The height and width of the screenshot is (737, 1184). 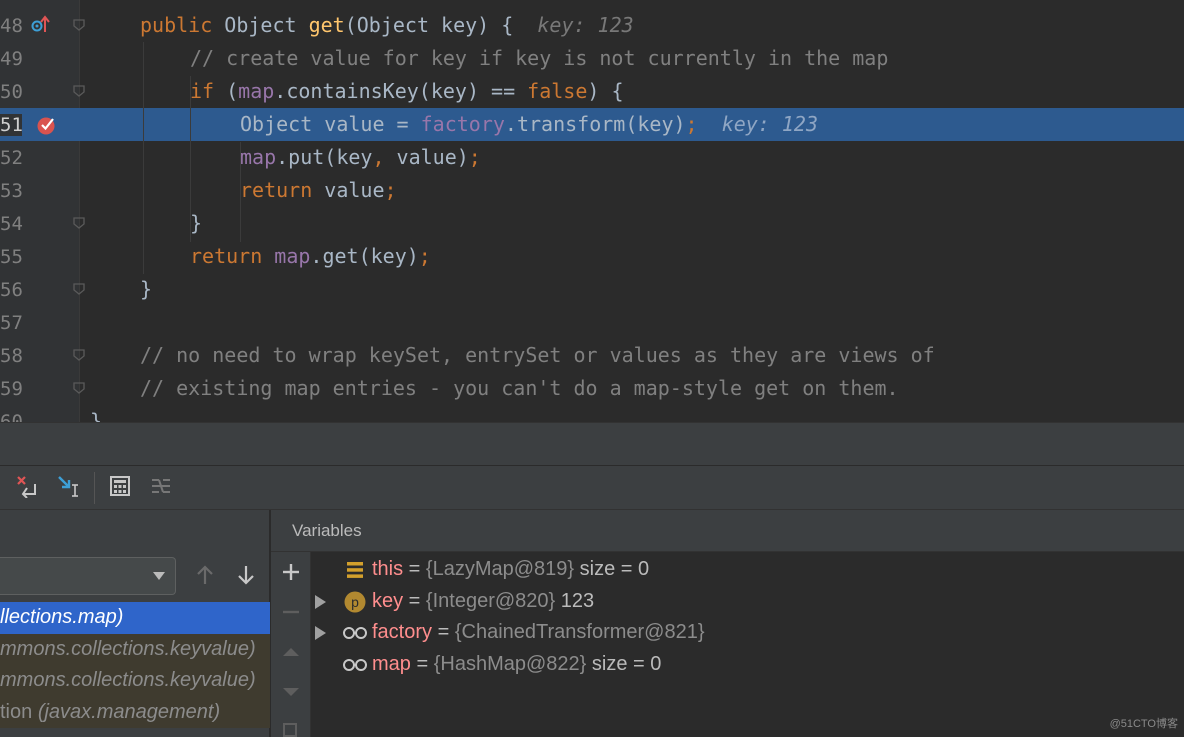 I want to click on variable-type: {Integer@820}, so click(x=490, y=600).